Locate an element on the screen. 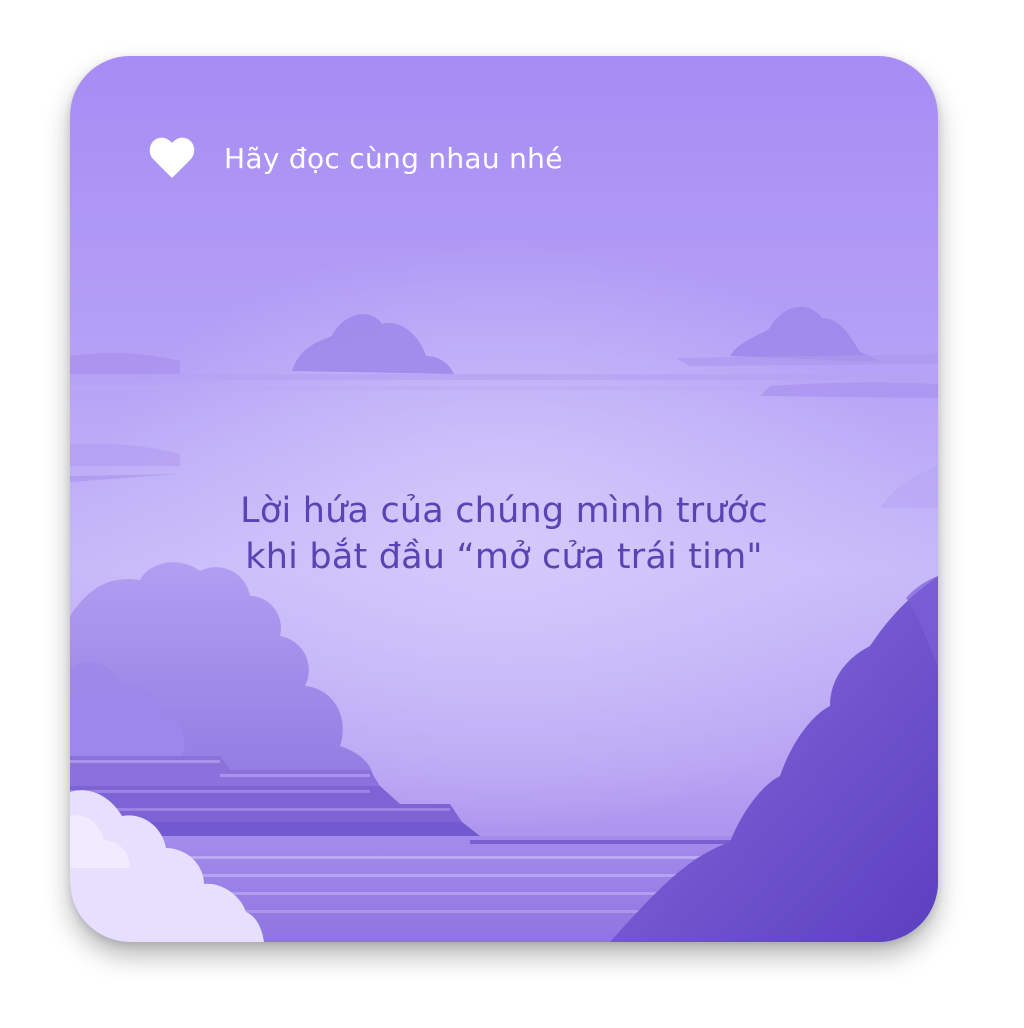  quote-line-1: Lời hứa của chúng mình trước is located at coordinates (504, 511).